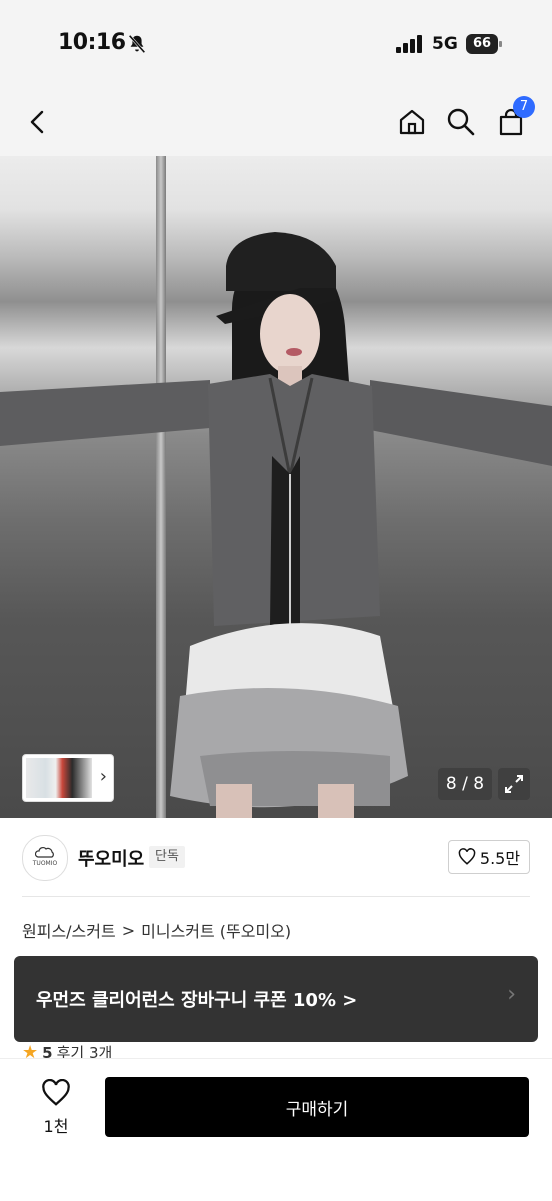 This screenshot has width=552, height=1201. I want to click on back-button, so click(38, 122).